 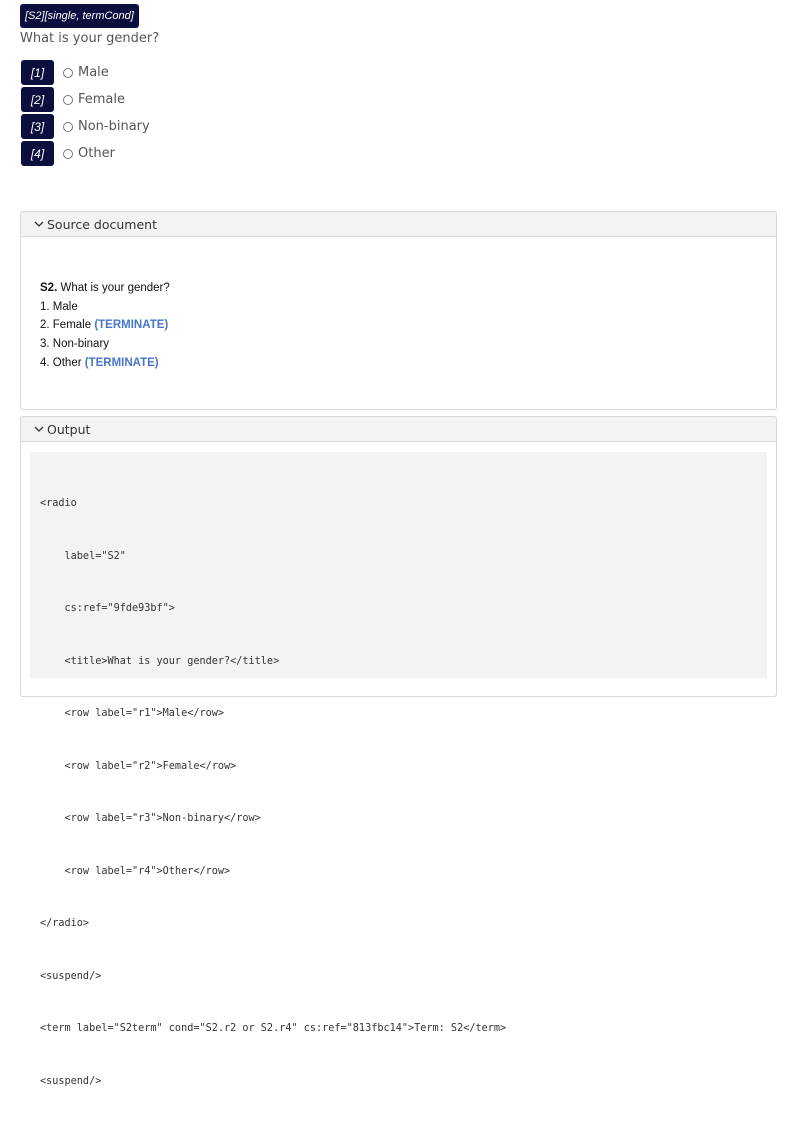 I want to click on question-tag: [S2][single, termCond], so click(x=79, y=16).